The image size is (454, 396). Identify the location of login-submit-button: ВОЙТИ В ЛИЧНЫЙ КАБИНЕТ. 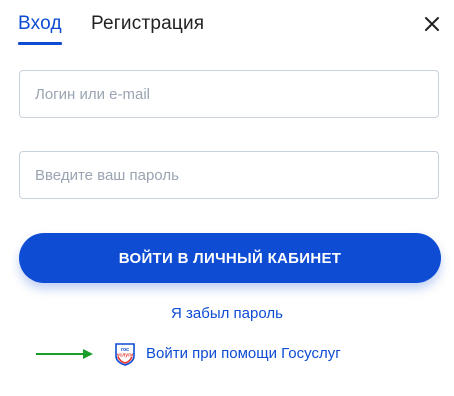
(230, 258).